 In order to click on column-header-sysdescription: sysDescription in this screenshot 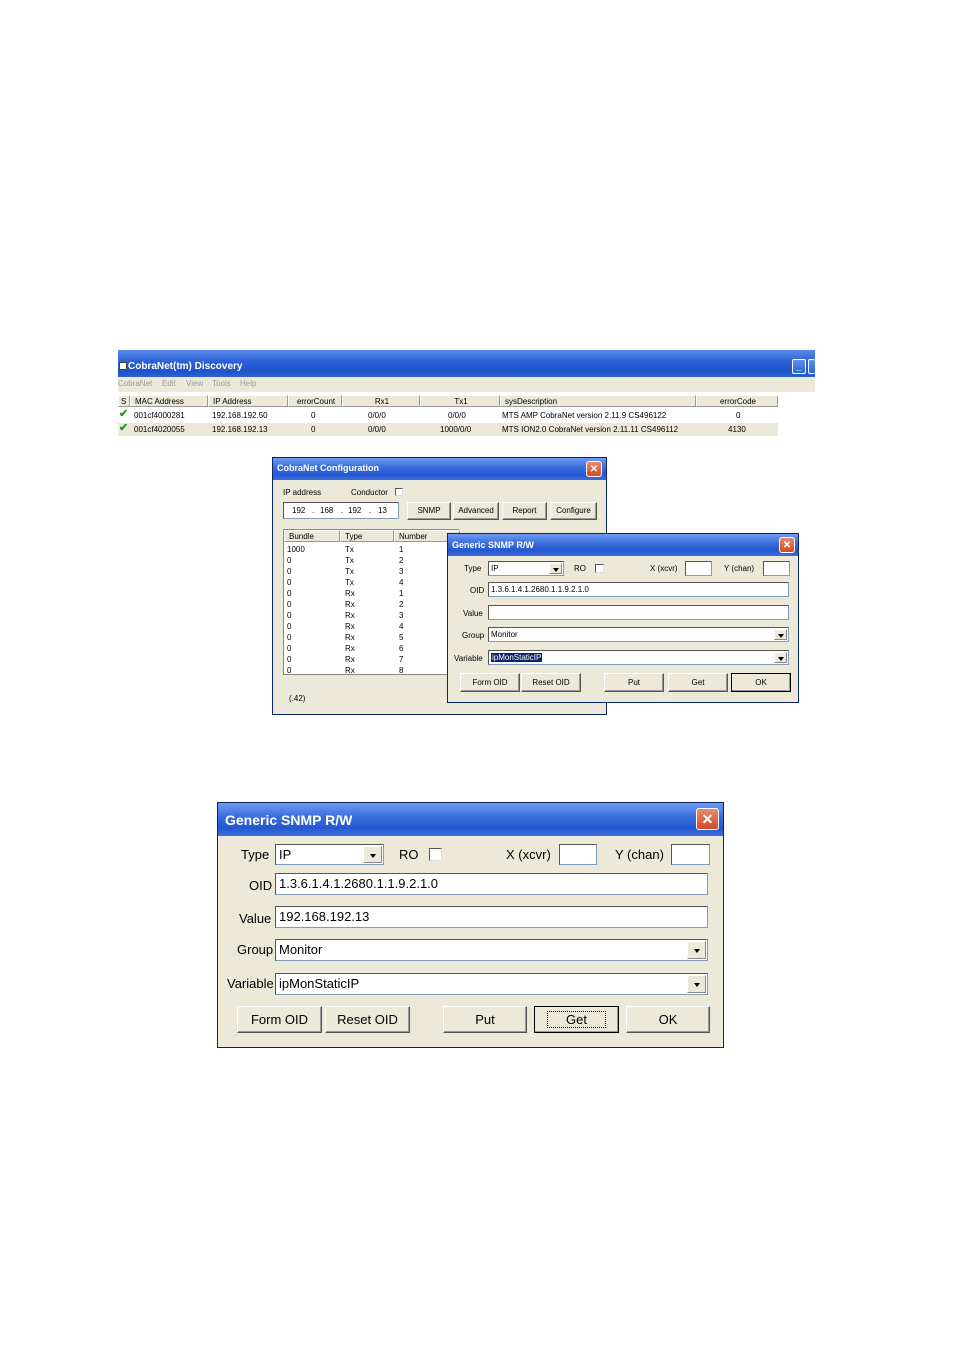, I will do `click(598, 401)`.